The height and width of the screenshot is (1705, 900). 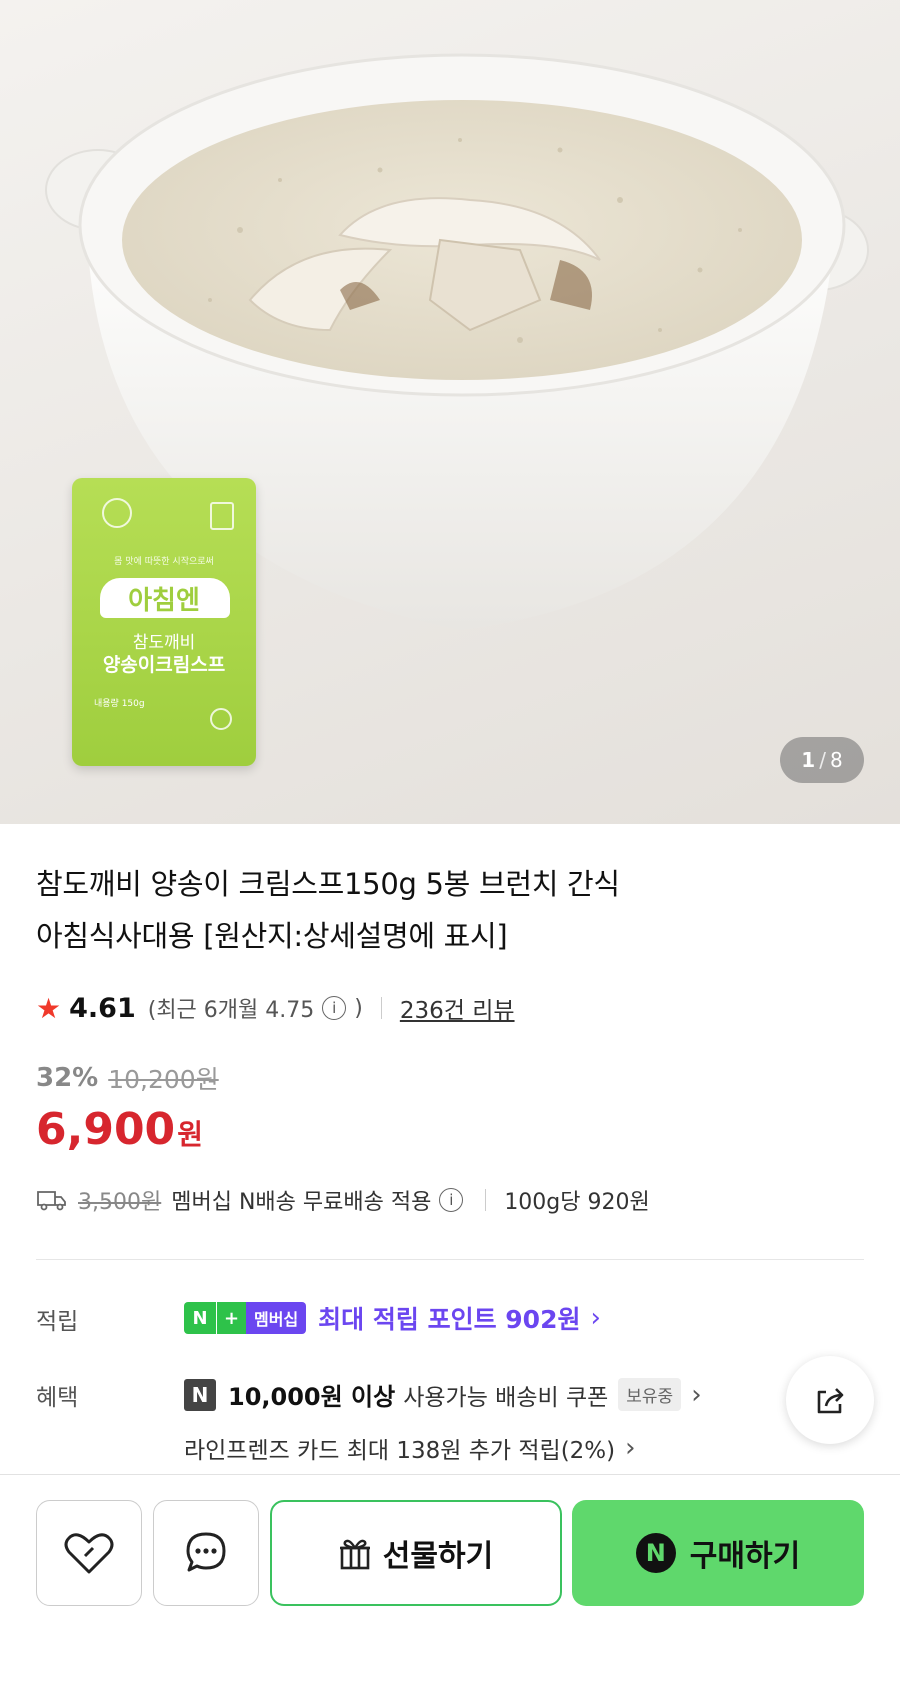 I want to click on original-shipping-fee: 3,500원, so click(x=120, y=1202).